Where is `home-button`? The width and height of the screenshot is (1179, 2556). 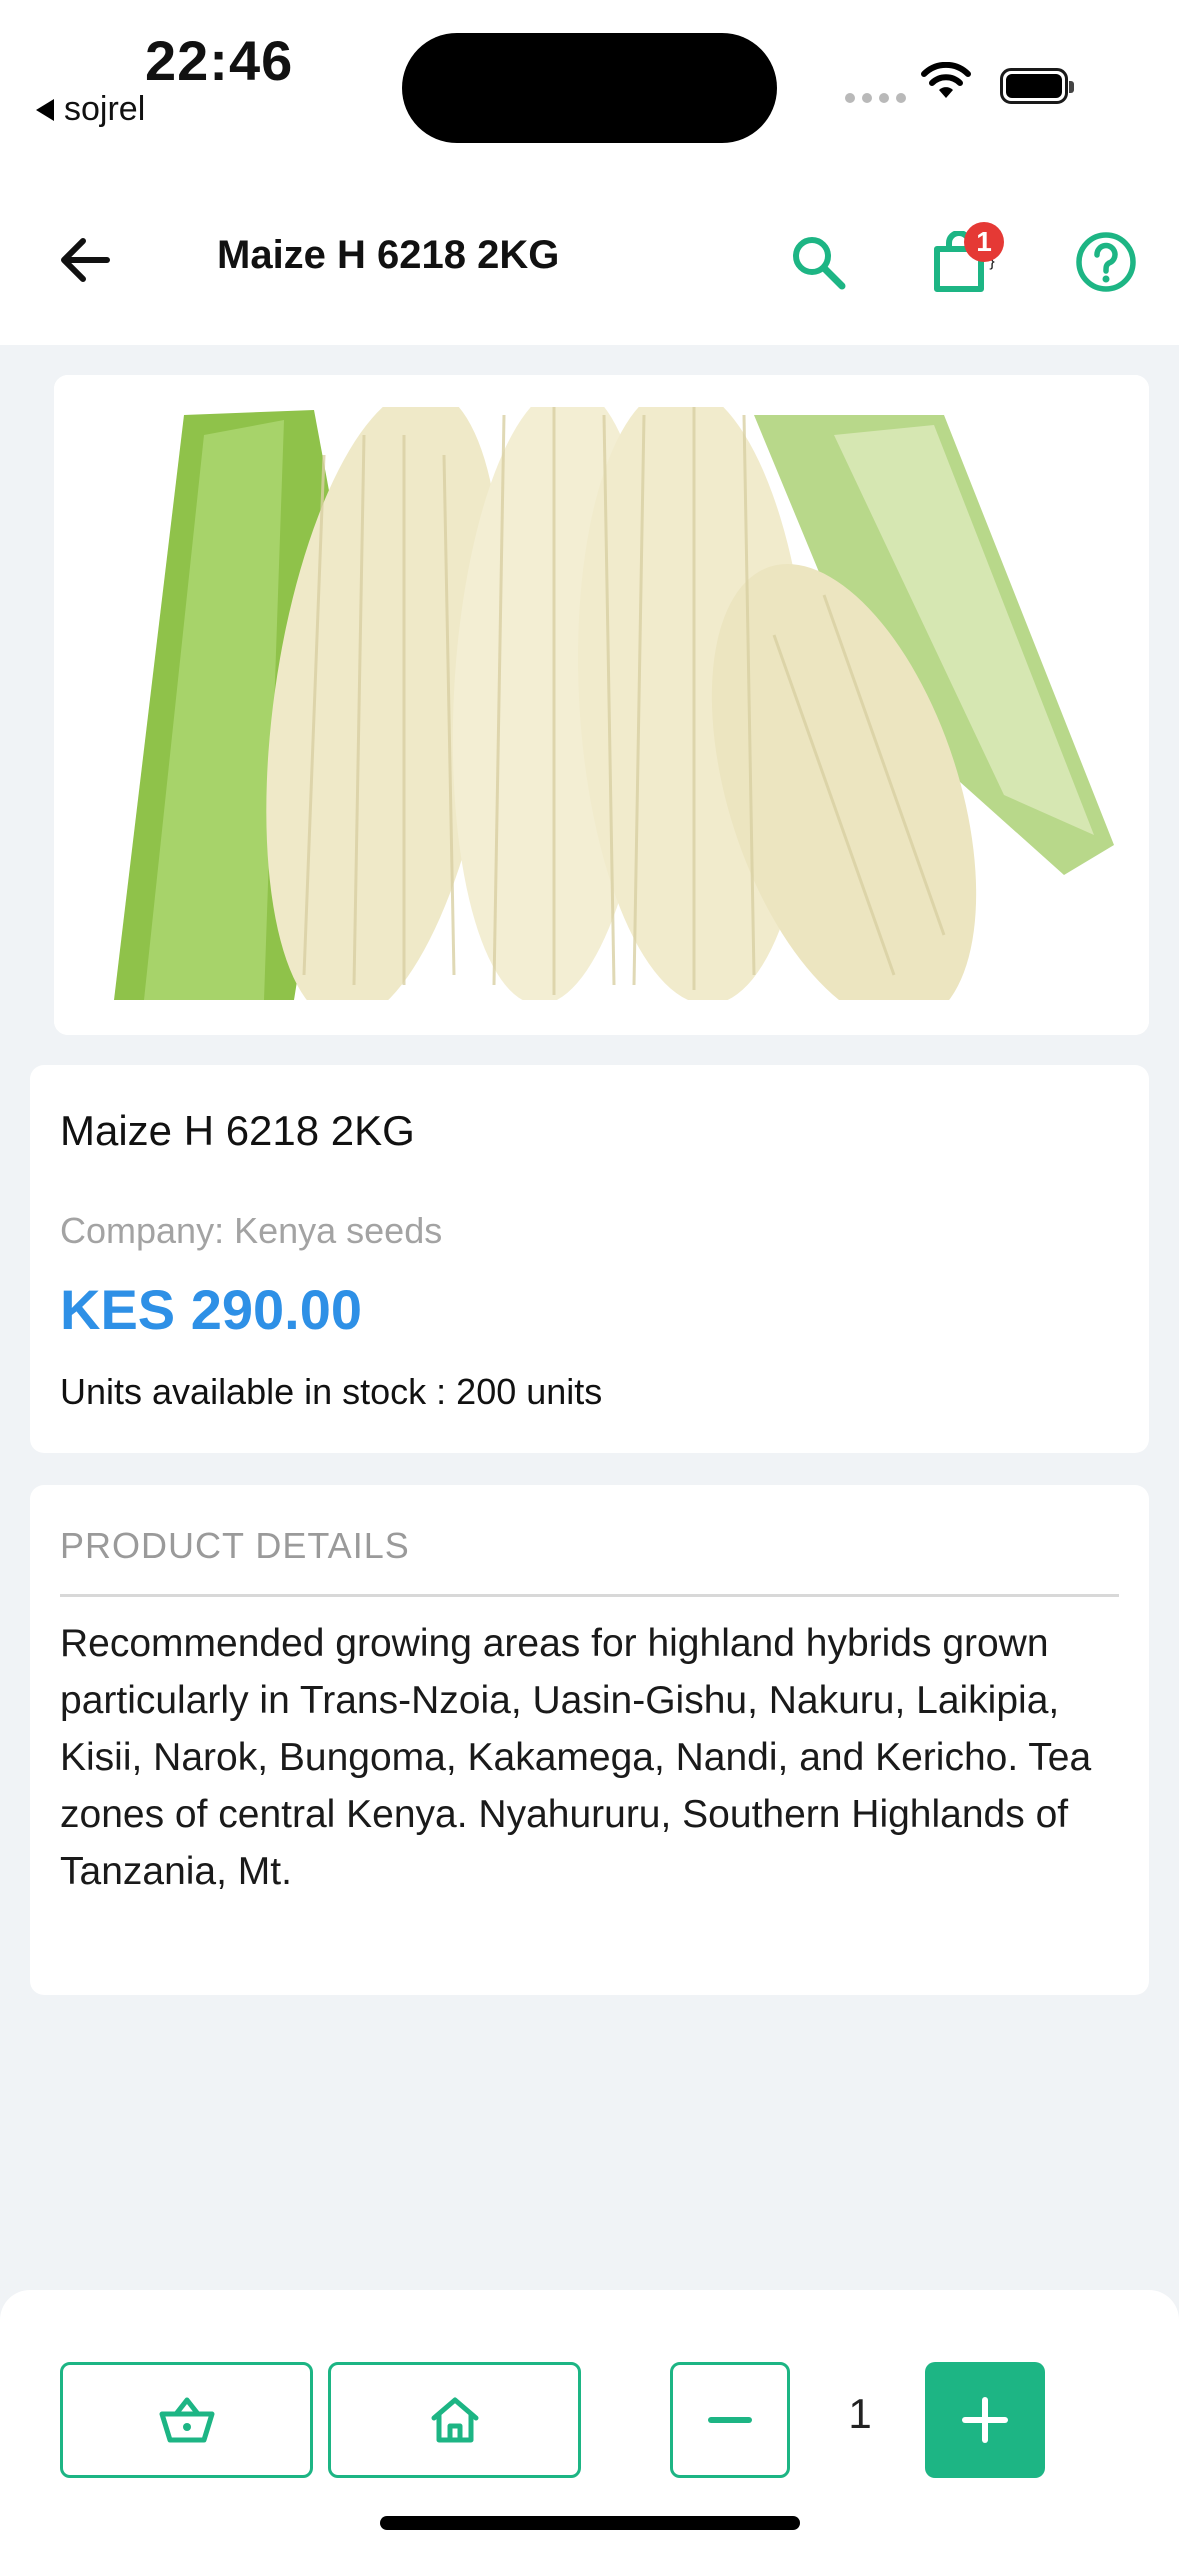 home-button is located at coordinates (454, 2420).